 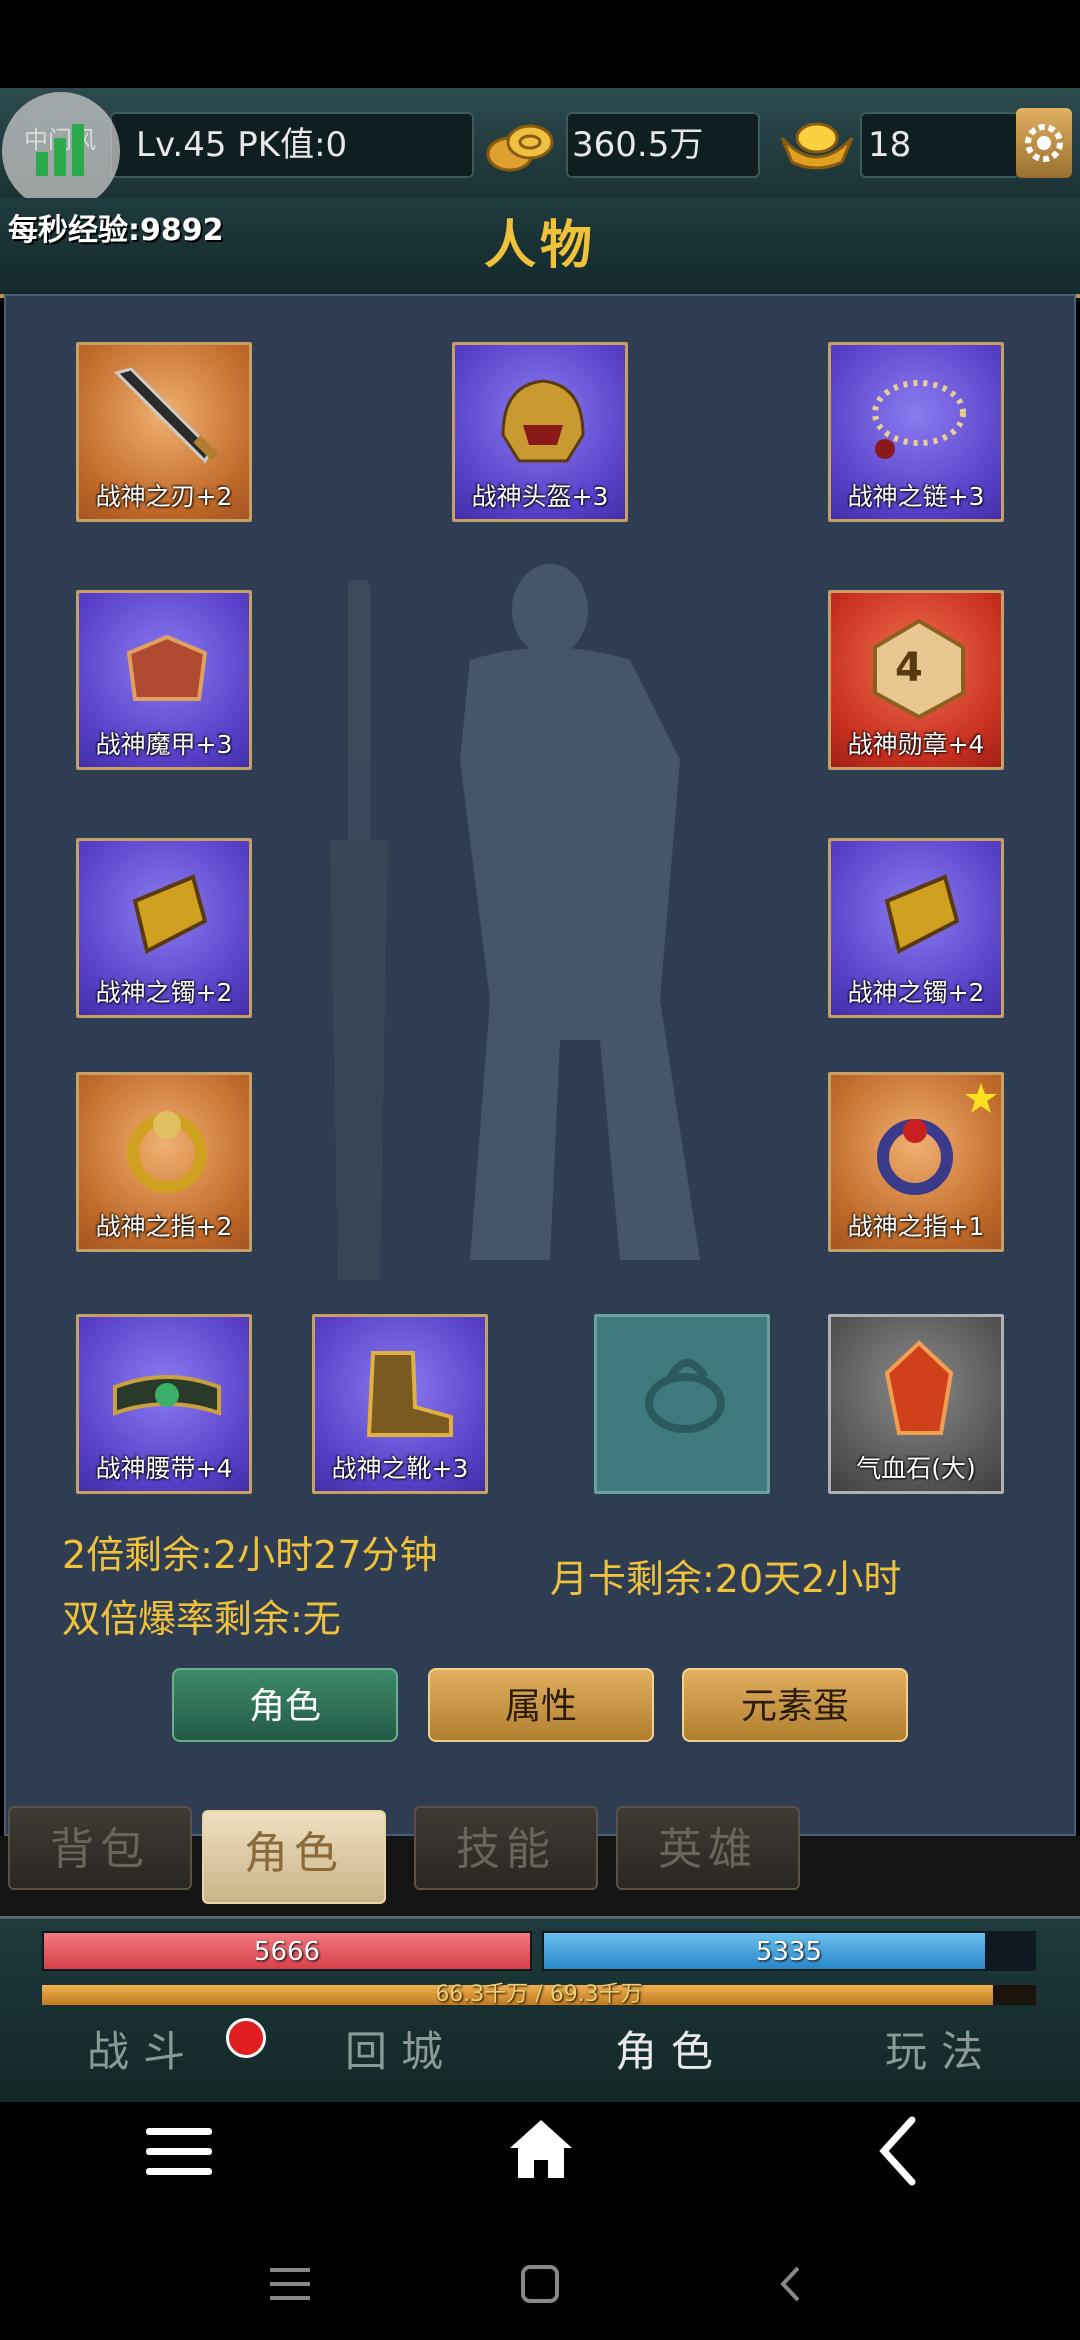 What do you see at coordinates (285, 1705) in the screenshot?
I see `role-button: 角色` at bounding box center [285, 1705].